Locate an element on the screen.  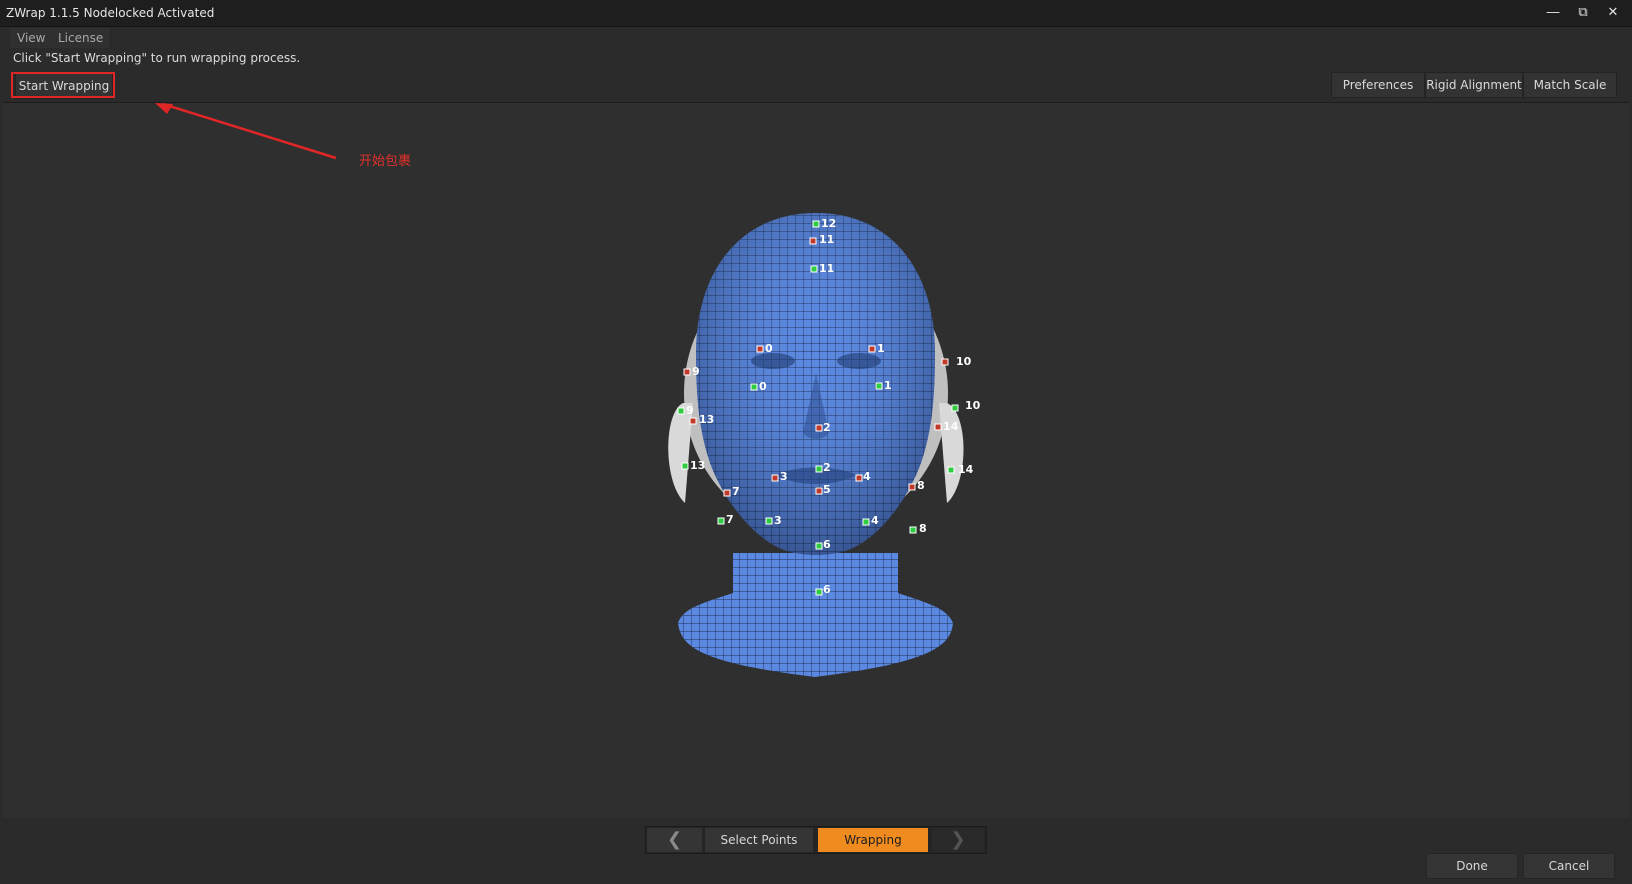
preferences-button: Preferences is located at coordinates (1378, 85).